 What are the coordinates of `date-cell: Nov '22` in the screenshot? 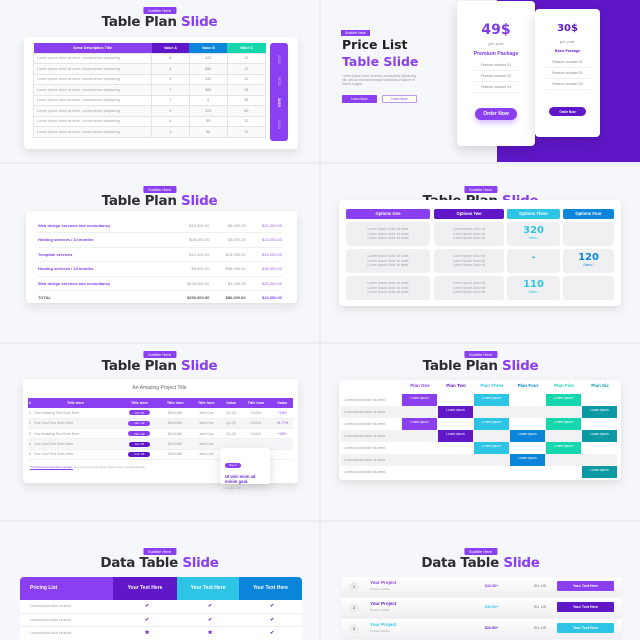 It's located at (139, 424).